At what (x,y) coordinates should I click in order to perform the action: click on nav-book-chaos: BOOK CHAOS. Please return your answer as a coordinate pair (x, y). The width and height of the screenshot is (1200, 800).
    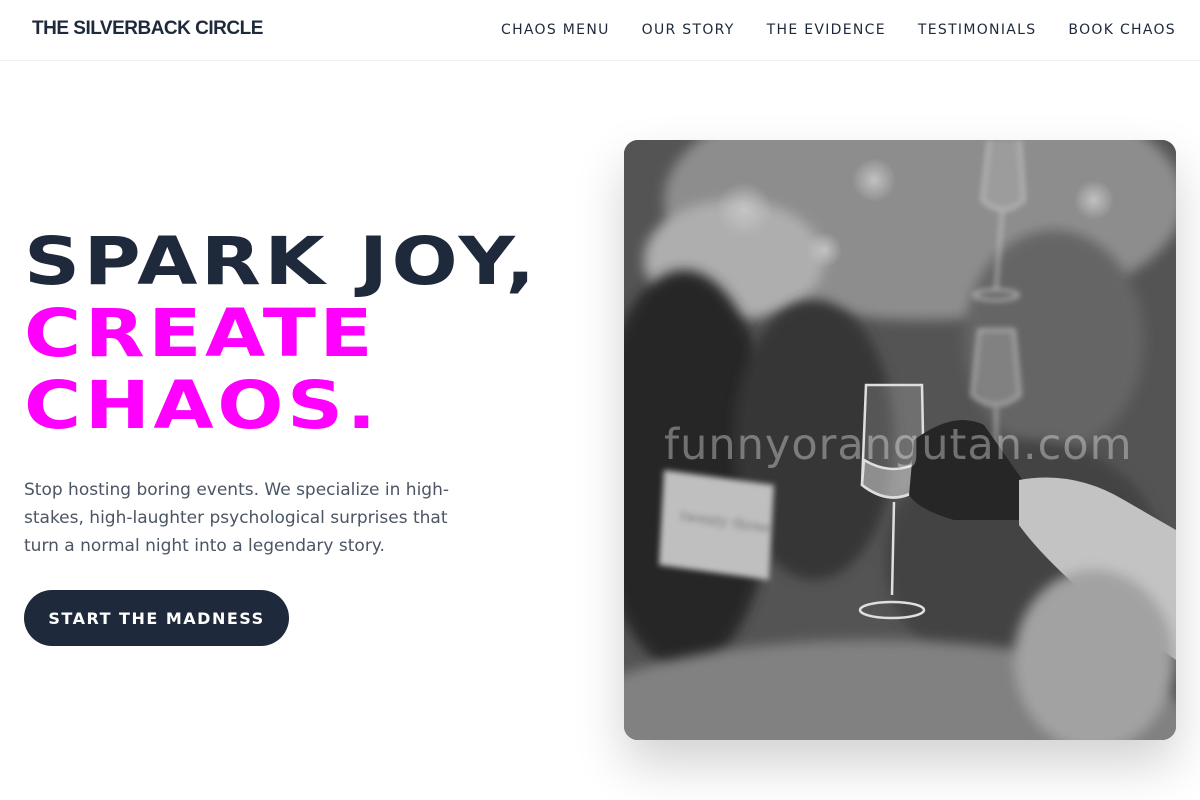
    Looking at the image, I should click on (1122, 30).